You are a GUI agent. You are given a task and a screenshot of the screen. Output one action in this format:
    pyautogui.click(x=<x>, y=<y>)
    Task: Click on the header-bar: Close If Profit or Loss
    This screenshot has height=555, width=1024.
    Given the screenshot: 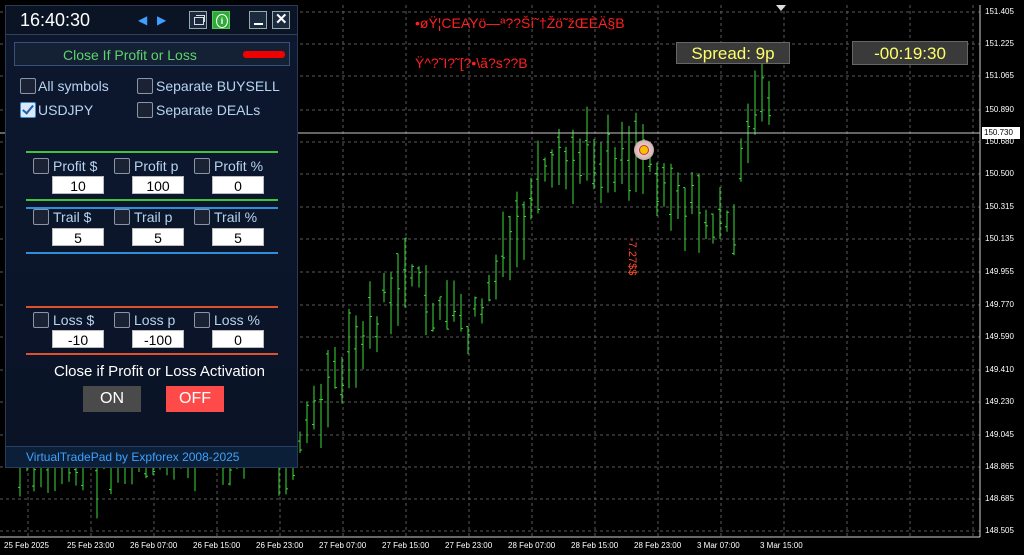 What is the action you would take?
    pyautogui.click(x=152, y=54)
    